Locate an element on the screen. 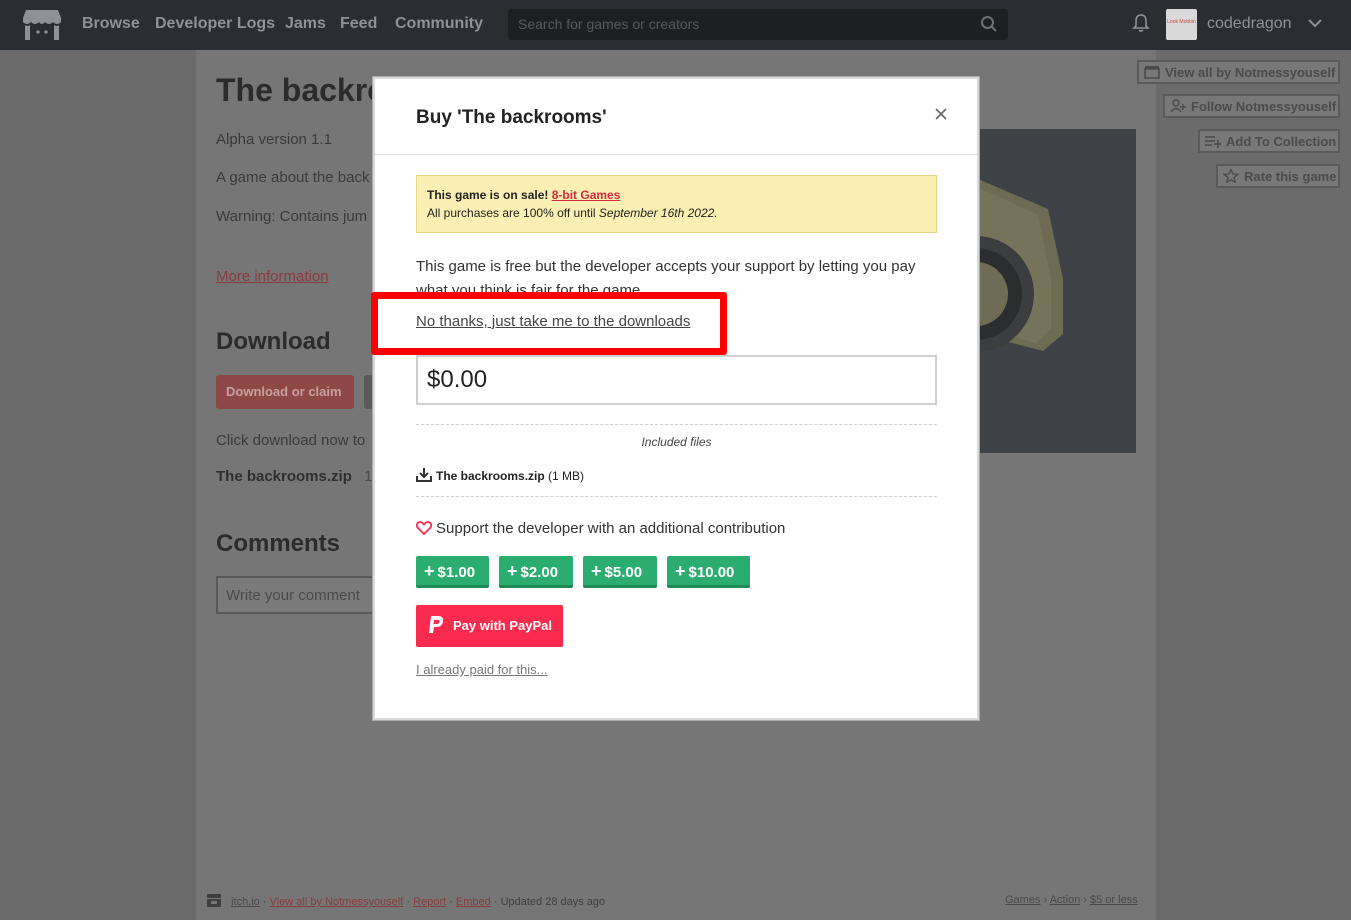 This screenshot has height=920, width=1351. close-icon is located at coordinates (941, 114).